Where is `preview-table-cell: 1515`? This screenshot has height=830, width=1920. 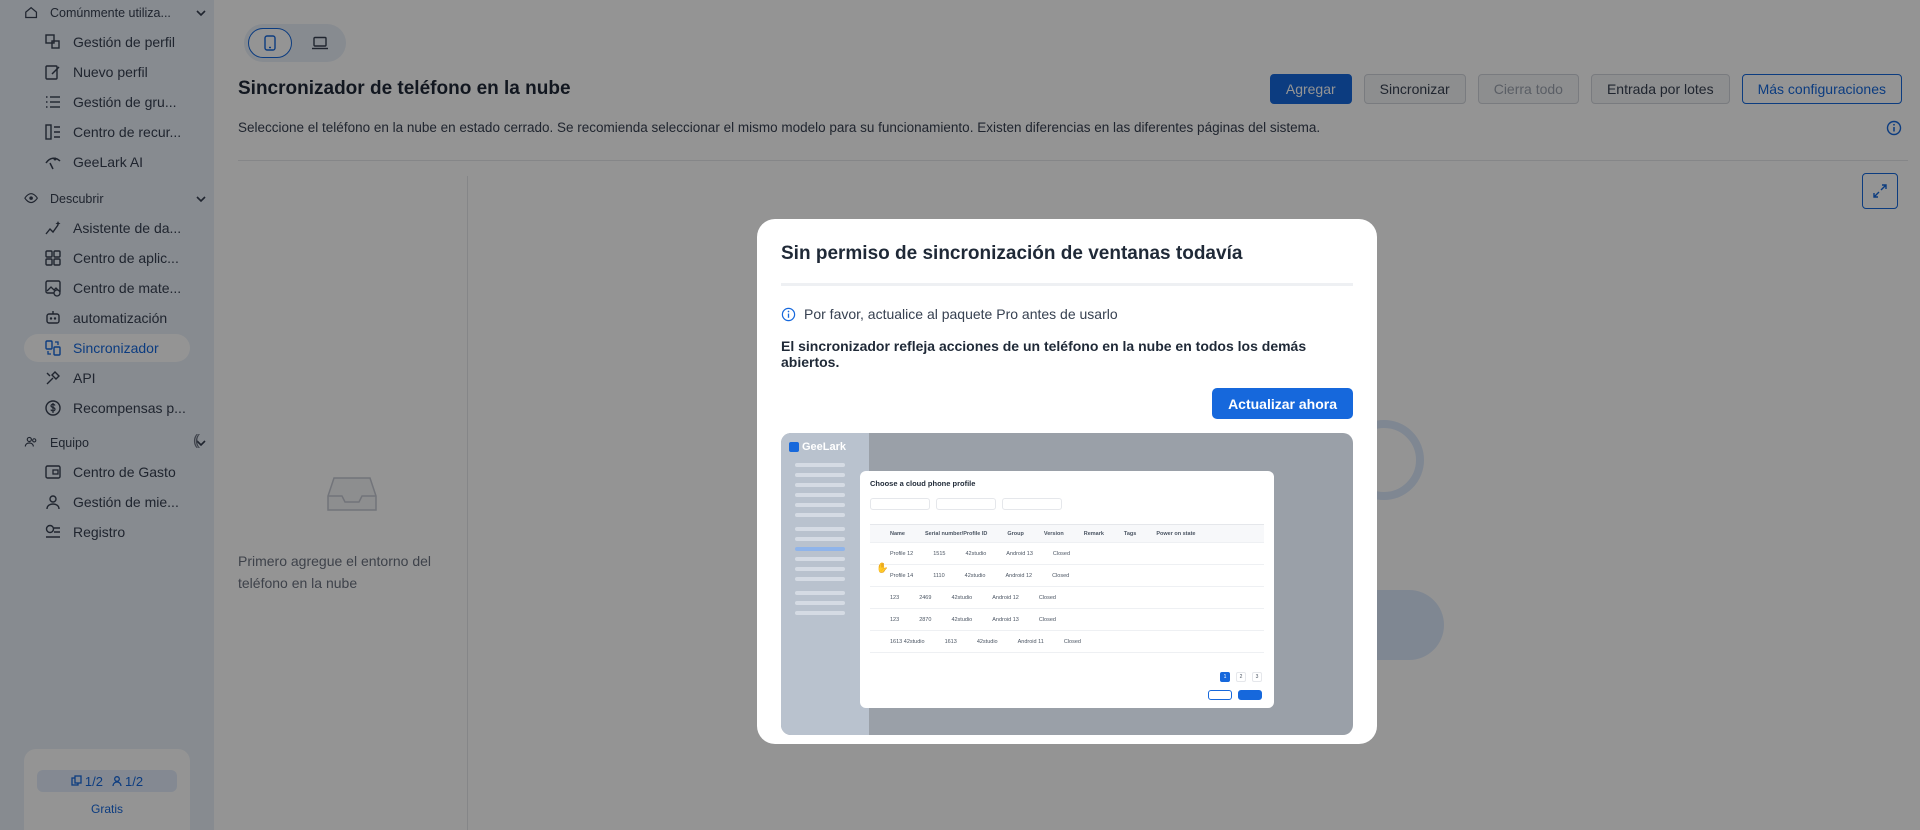
preview-table-cell: 1515 is located at coordinates (939, 553).